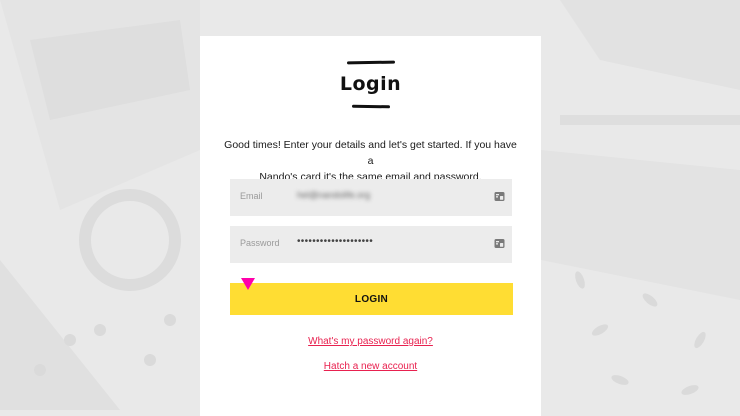 The width and height of the screenshot is (740, 416). What do you see at coordinates (248, 284) in the screenshot?
I see `cursor-marker-icon` at bounding box center [248, 284].